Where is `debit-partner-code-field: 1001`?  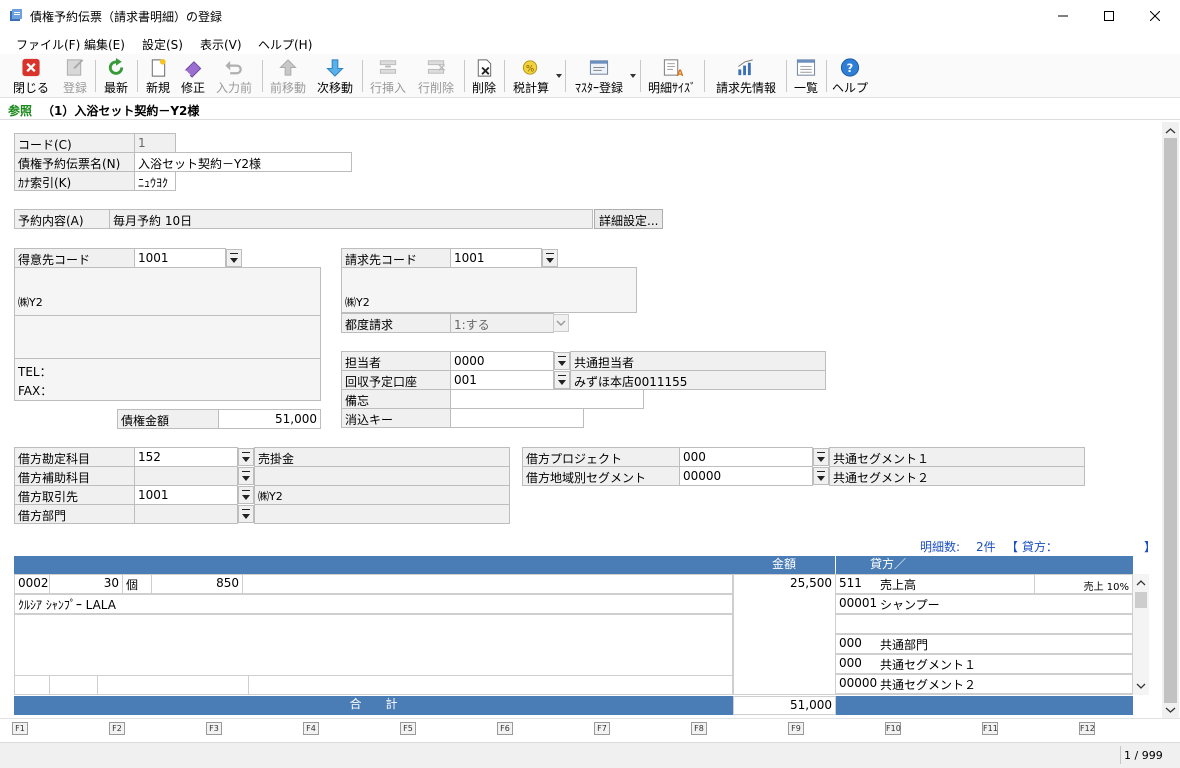 debit-partner-code-field: 1001 is located at coordinates (186, 495).